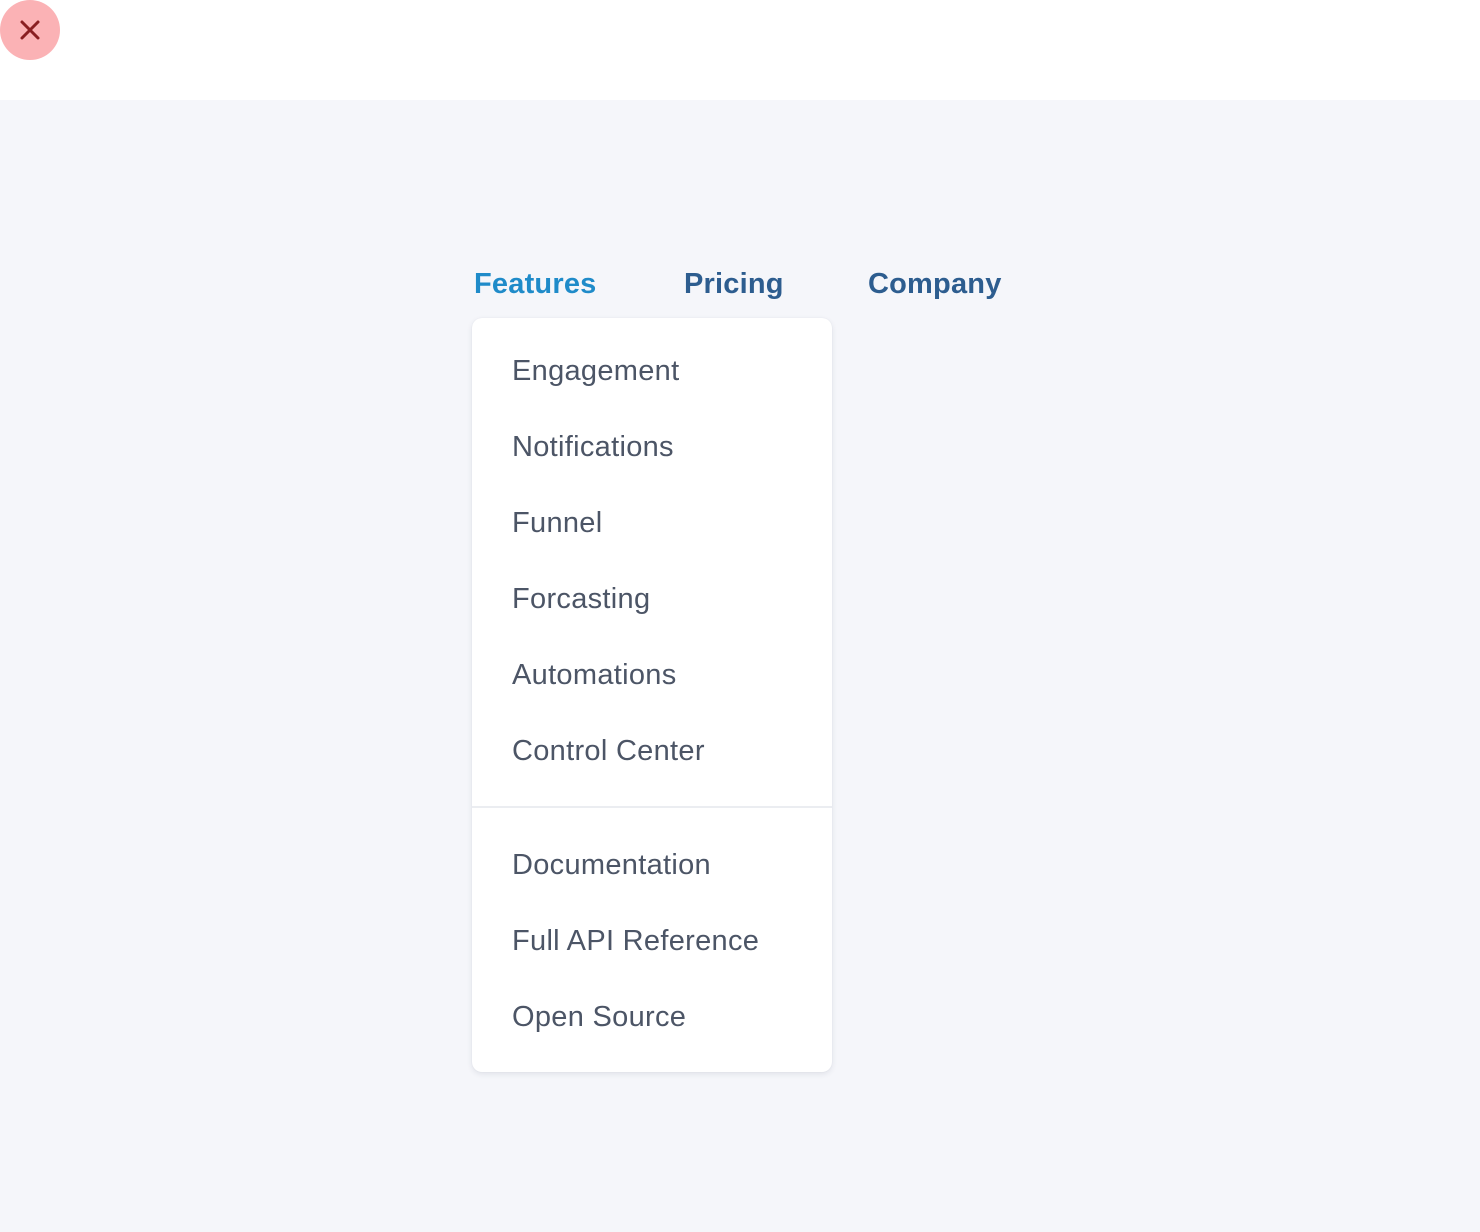  What do you see at coordinates (611, 865) in the screenshot?
I see `menu-item-documentation: Documentation` at bounding box center [611, 865].